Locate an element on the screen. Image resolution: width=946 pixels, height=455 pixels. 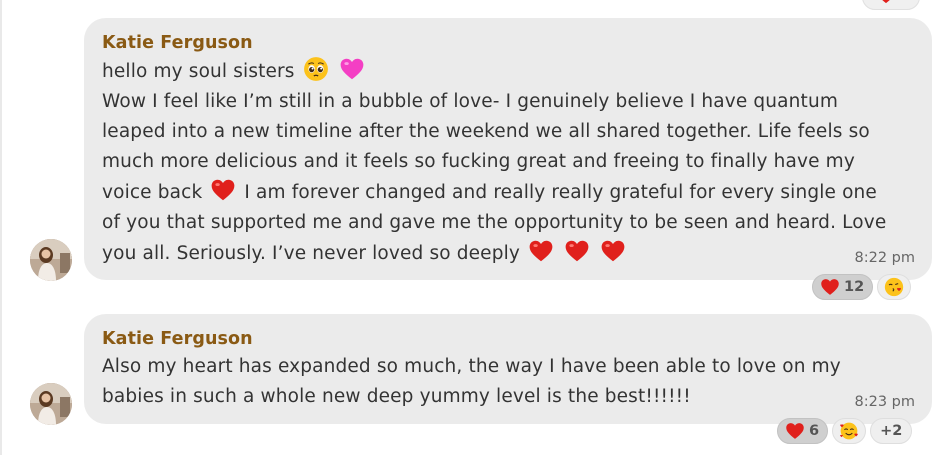
reaction-count: 6 is located at coordinates (814, 431).